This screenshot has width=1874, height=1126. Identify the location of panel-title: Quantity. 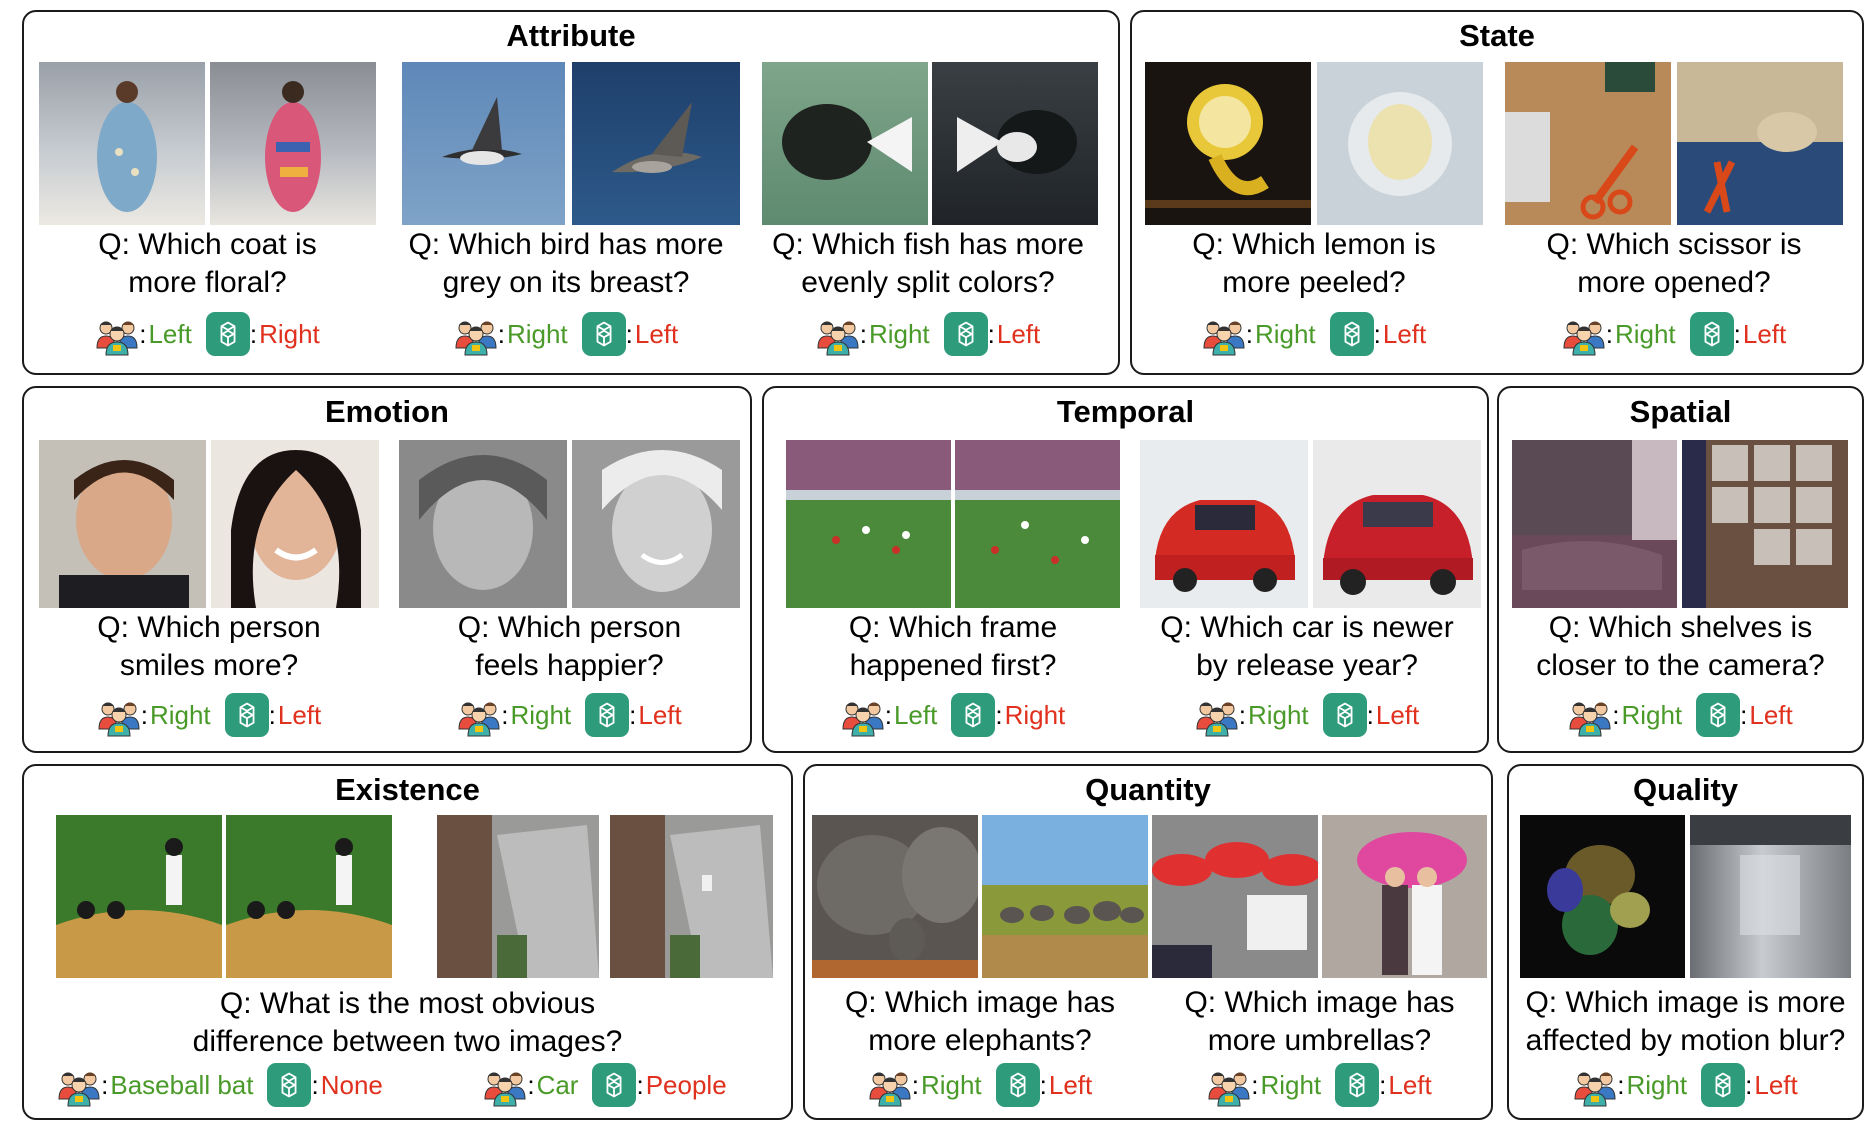
(1148, 789).